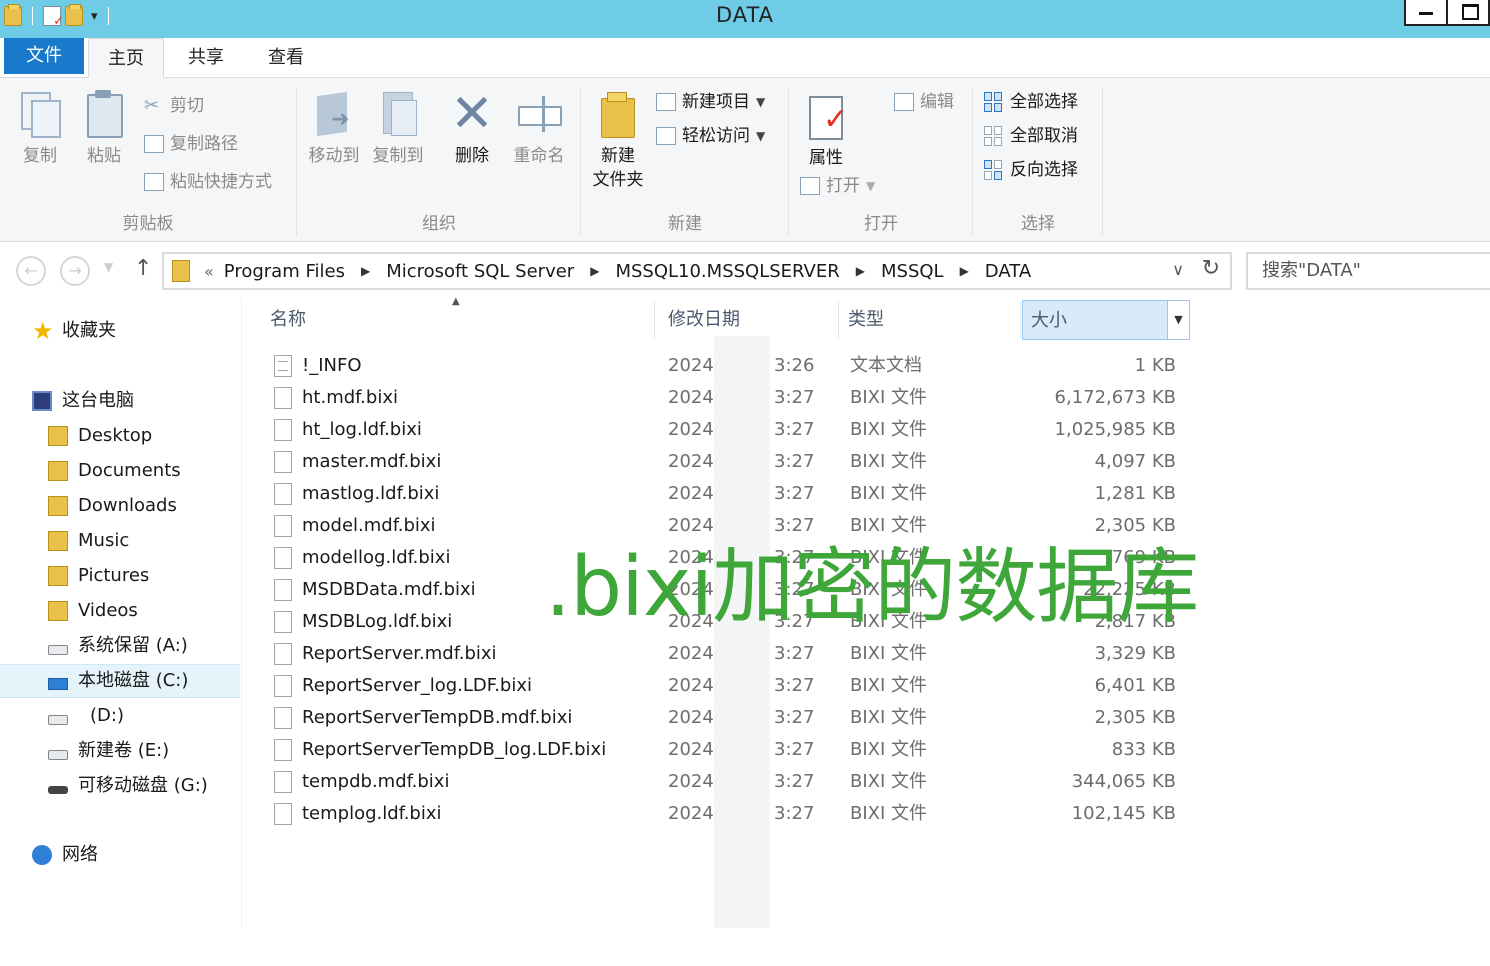 The width and height of the screenshot is (1490, 966). What do you see at coordinates (108, 267) in the screenshot?
I see `recent-locations-chevron-icon: ▼` at bounding box center [108, 267].